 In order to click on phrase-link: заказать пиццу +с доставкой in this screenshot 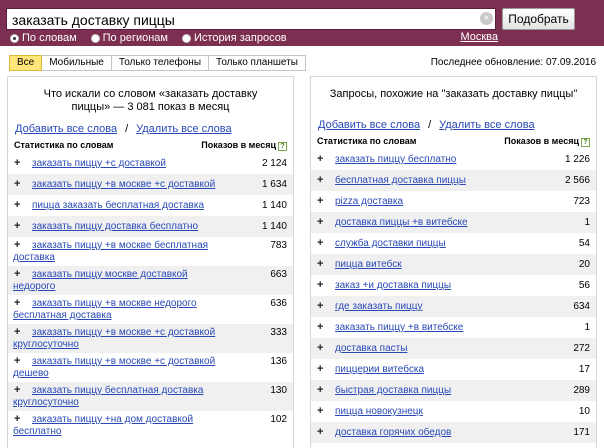, I will do `click(99, 163)`.